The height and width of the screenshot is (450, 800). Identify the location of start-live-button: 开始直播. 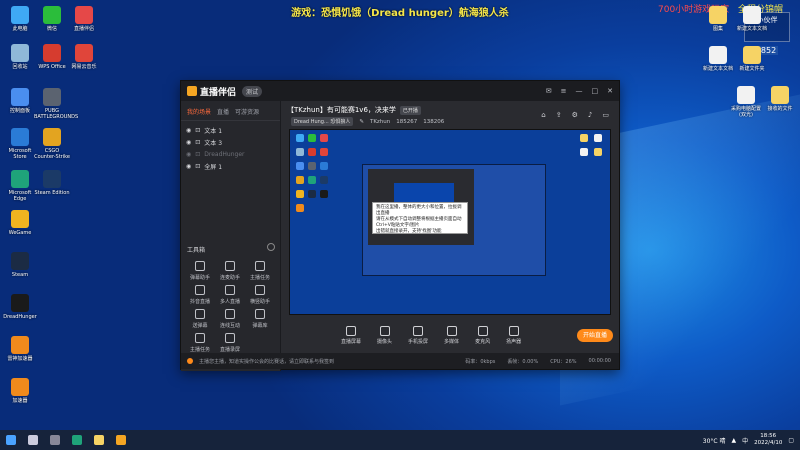
(595, 335).